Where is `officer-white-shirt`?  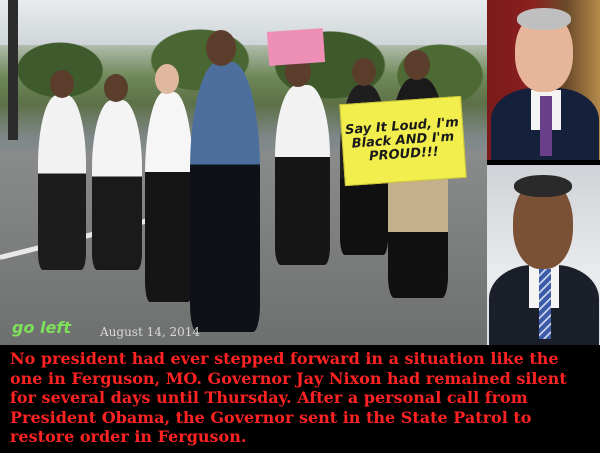
officer-white-shirt is located at coordinates (169, 197).